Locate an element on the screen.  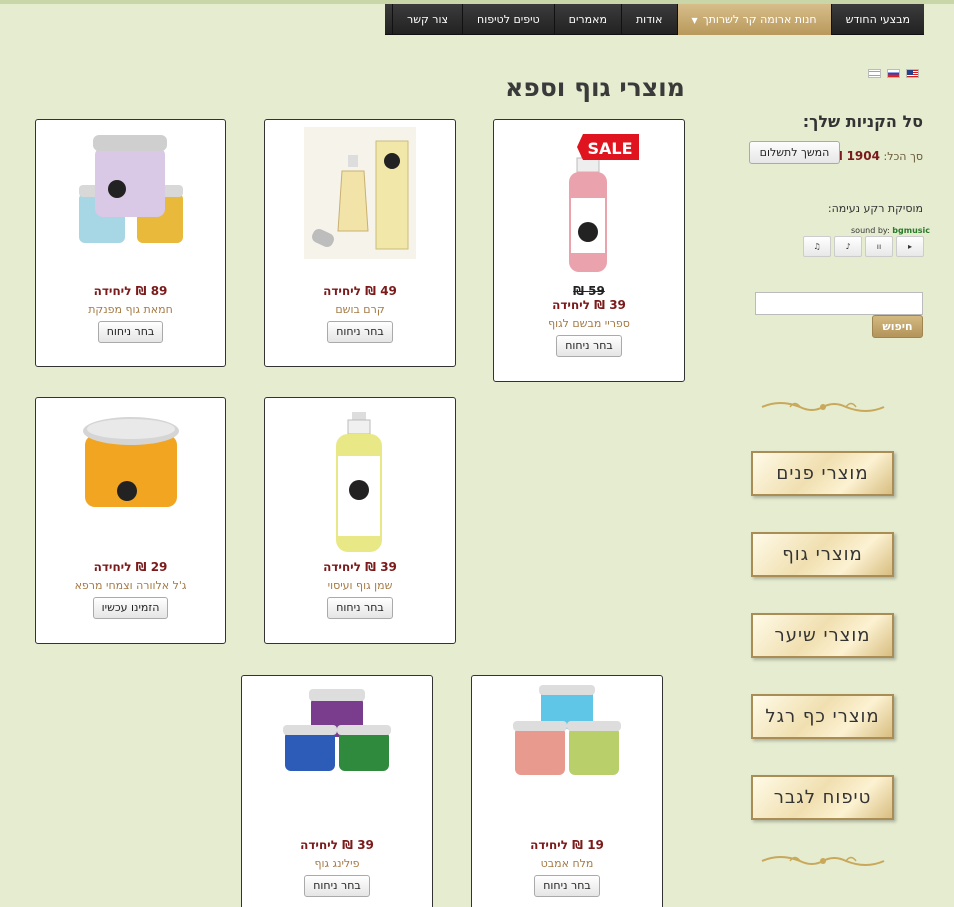
nav-item-contact: צור קשר is located at coordinates (427, 19).